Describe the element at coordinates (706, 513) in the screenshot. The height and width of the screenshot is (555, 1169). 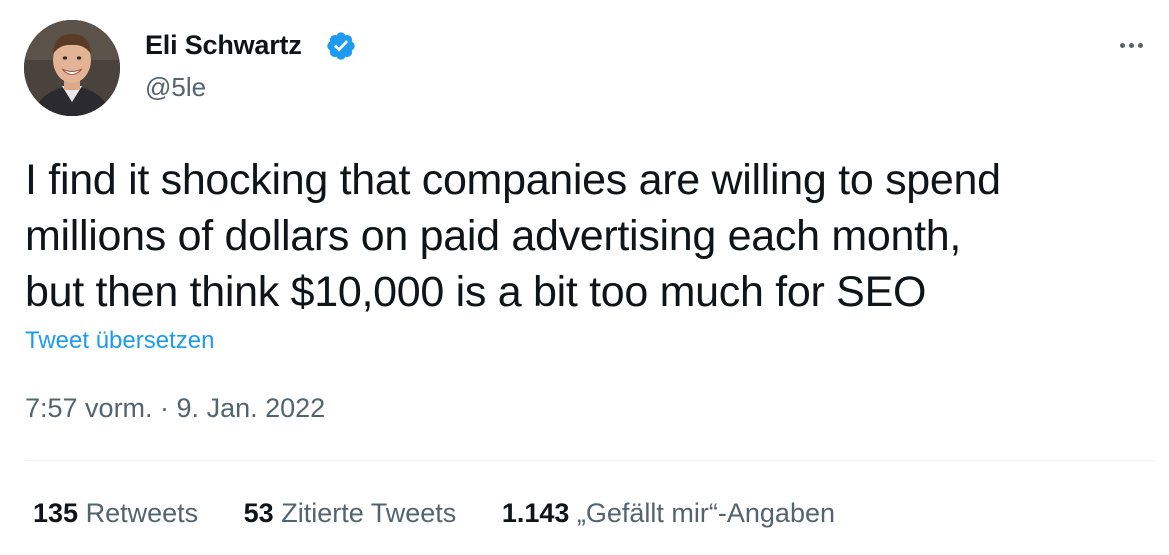
I see `likes-label: „Gefällt mir“-Angaben` at that location.